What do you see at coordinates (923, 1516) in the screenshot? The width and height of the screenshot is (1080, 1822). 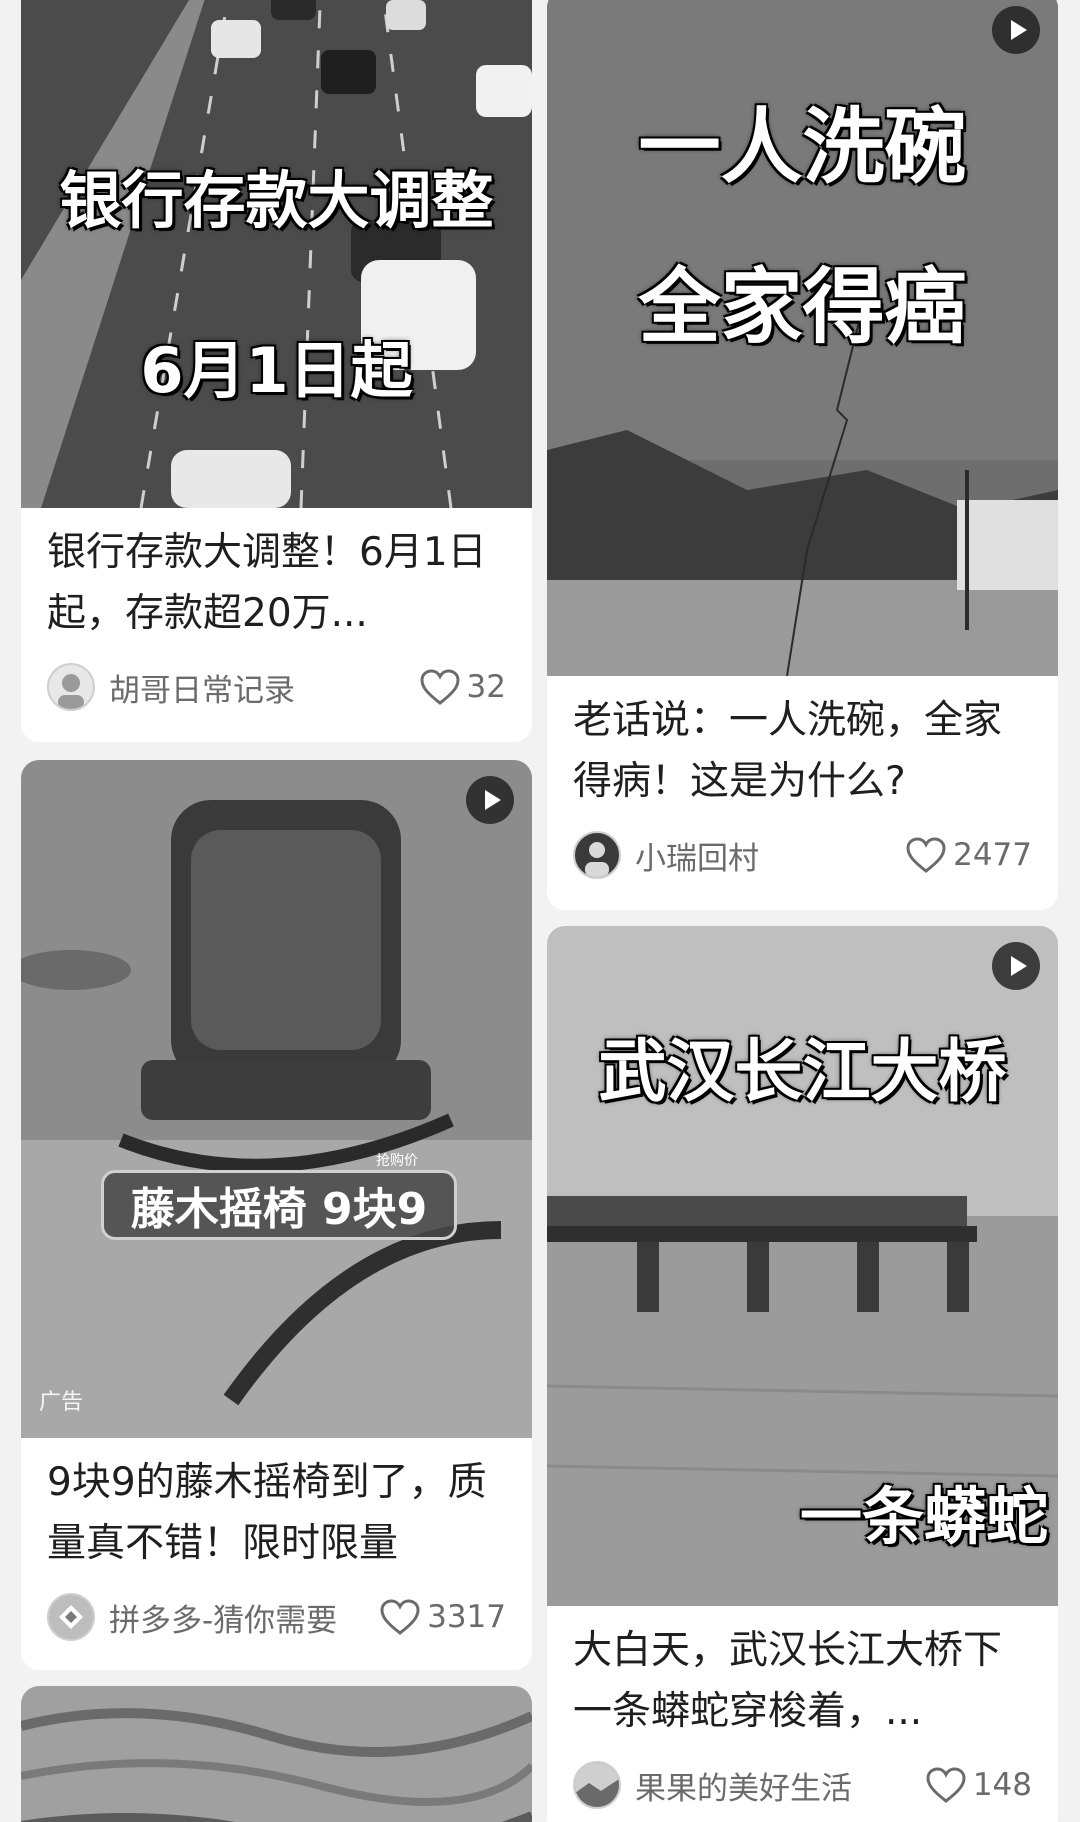 I see `overlay-subline: 一条蟒蛇` at bounding box center [923, 1516].